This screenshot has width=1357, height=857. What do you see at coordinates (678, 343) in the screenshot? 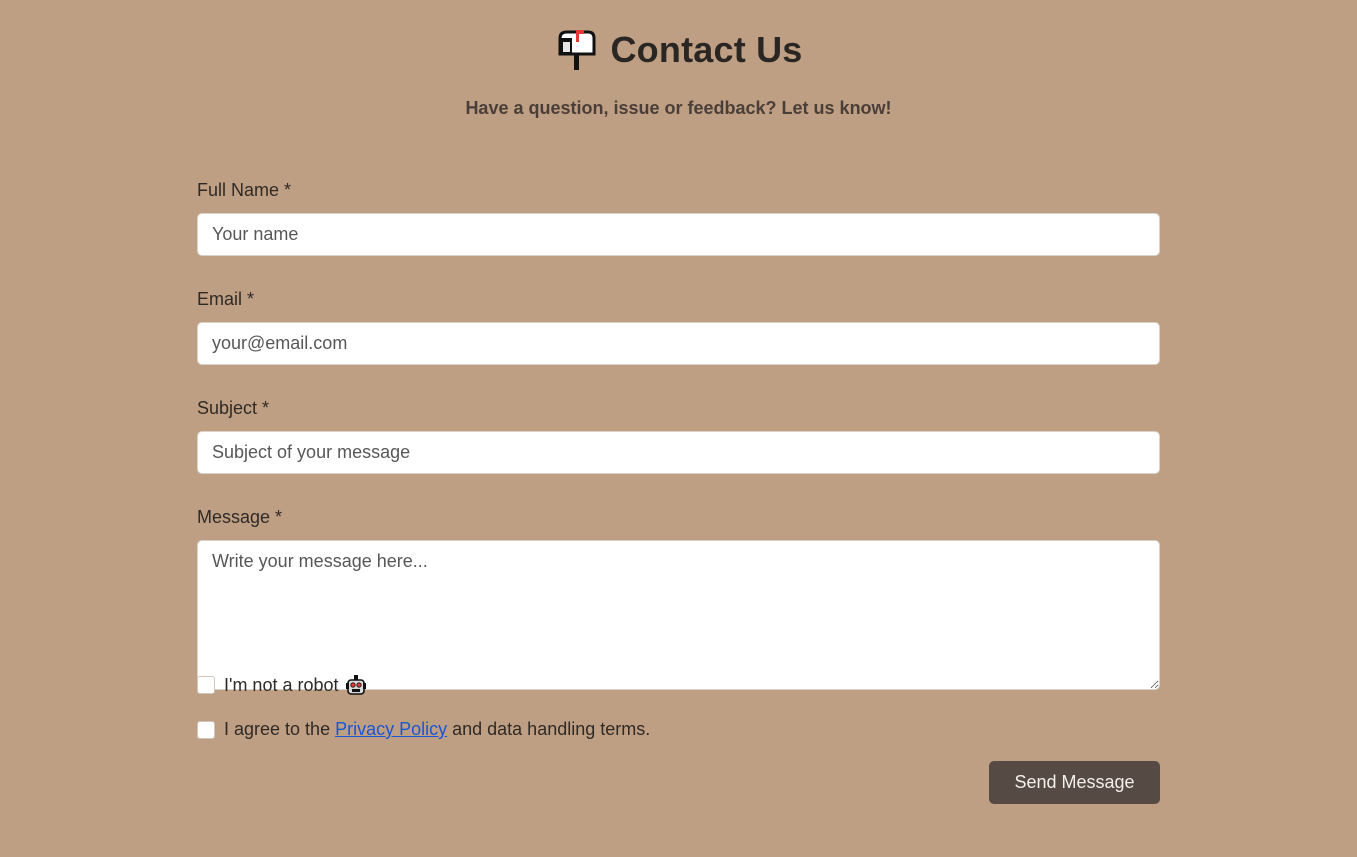
I see `email-input` at bounding box center [678, 343].